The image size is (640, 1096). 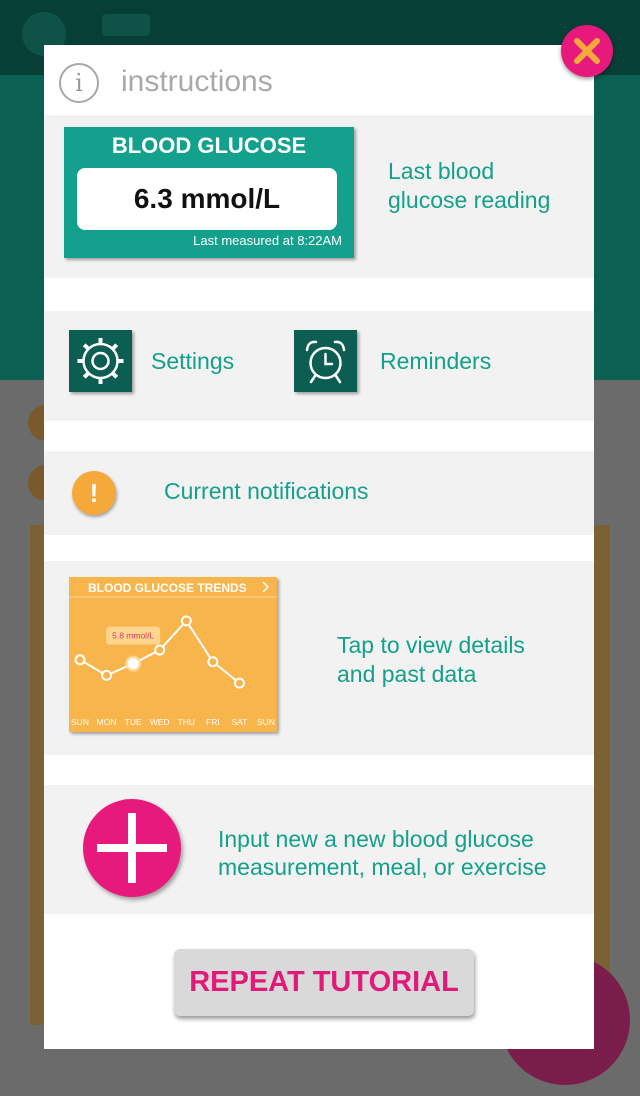 I want to click on plus-icon, so click(x=132, y=848).